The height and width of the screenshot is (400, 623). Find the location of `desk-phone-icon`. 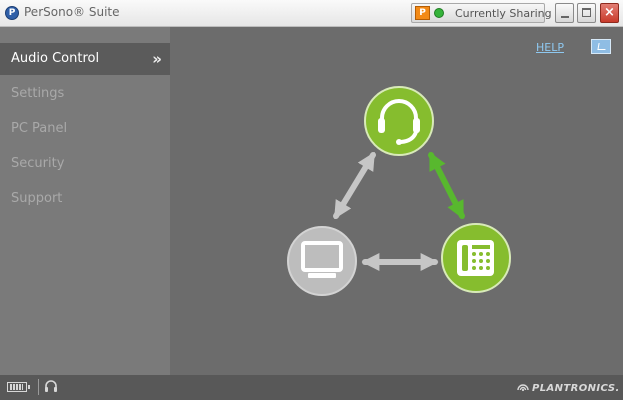

desk-phone-icon is located at coordinates (475, 258).